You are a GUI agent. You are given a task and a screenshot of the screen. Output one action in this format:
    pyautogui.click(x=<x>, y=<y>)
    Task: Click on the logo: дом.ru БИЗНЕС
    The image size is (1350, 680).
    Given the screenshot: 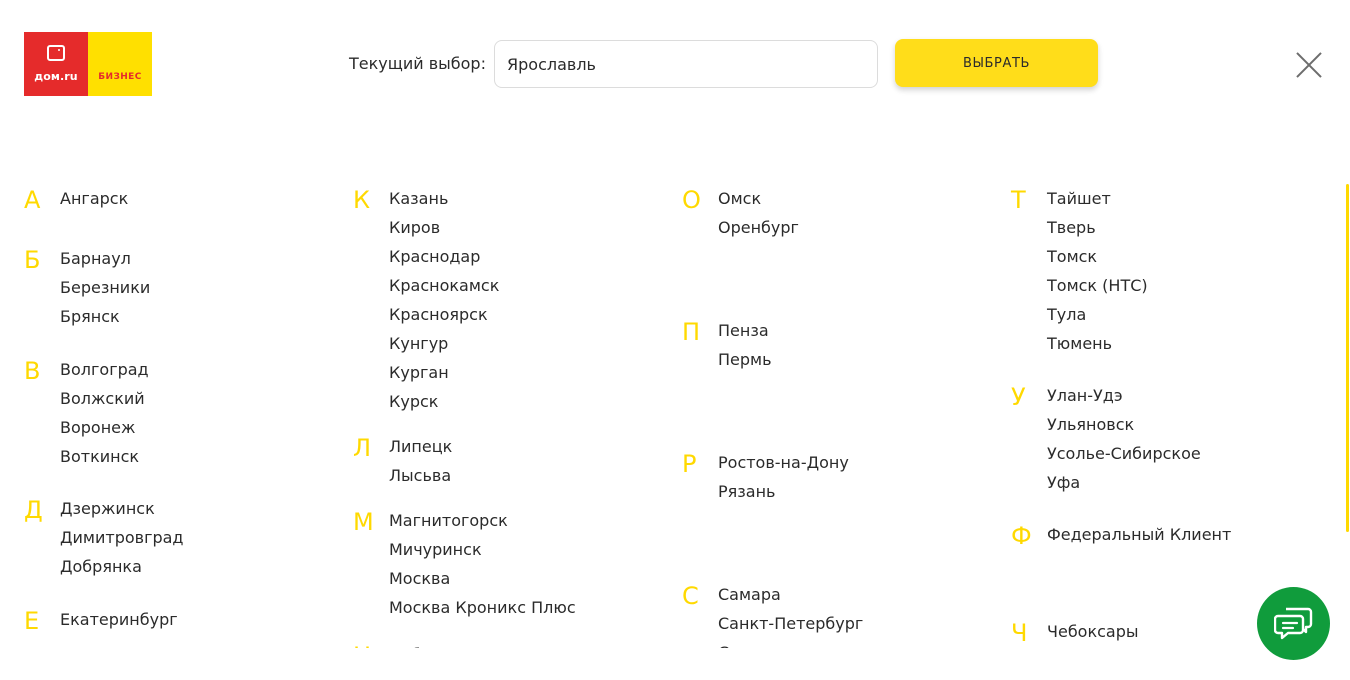 What is the action you would take?
    pyautogui.click(x=88, y=64)
    